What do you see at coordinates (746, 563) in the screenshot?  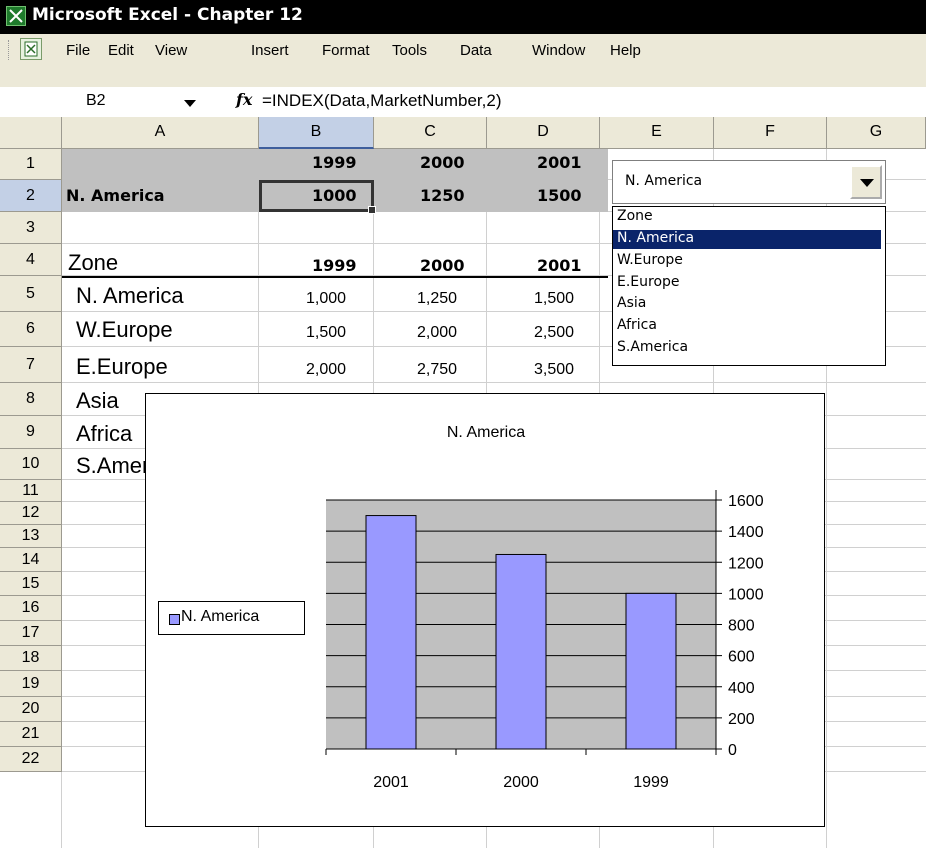 I see `y-tick-label: 1200` at bounding box center [746, 563].